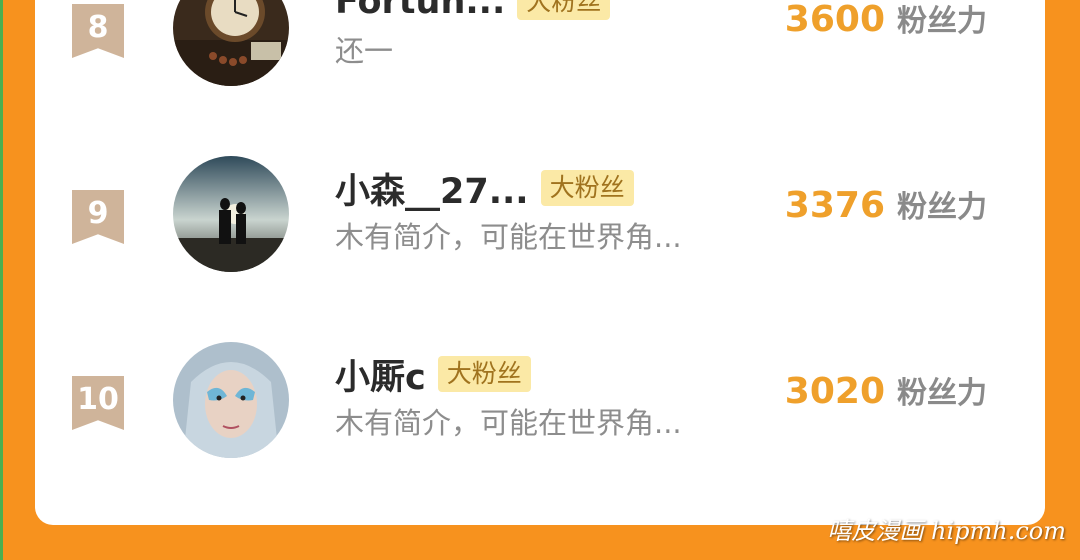  What do you see at coordinates (886, 20) in the screenshot?
I see `fan-power-score: 3600 粉丝力` at bounding box center [886, 20].